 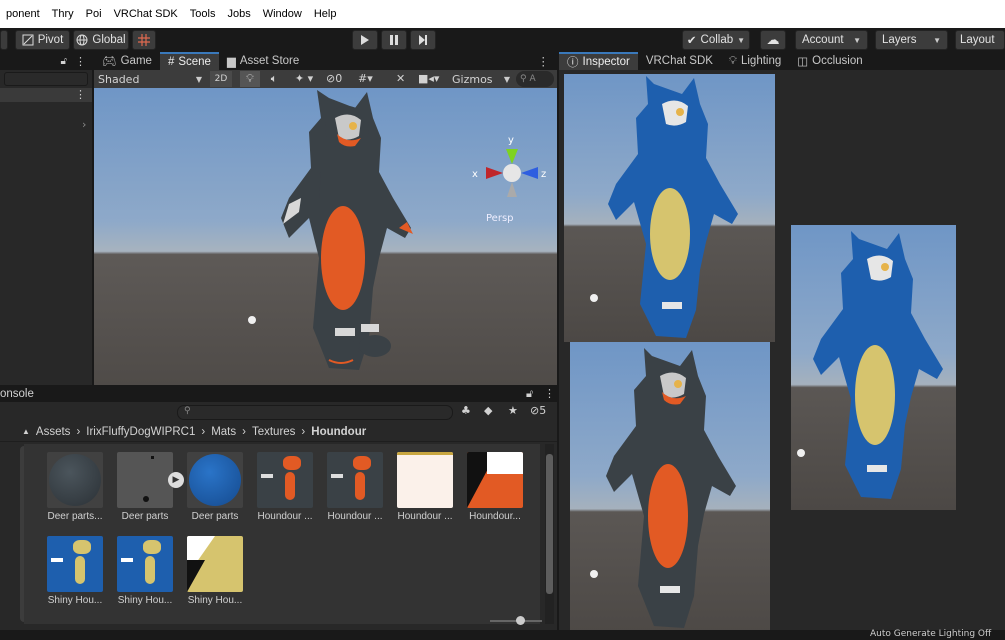 I want to click on hidden-objects-toggle: ⊘0, so click(x=340, y=79).